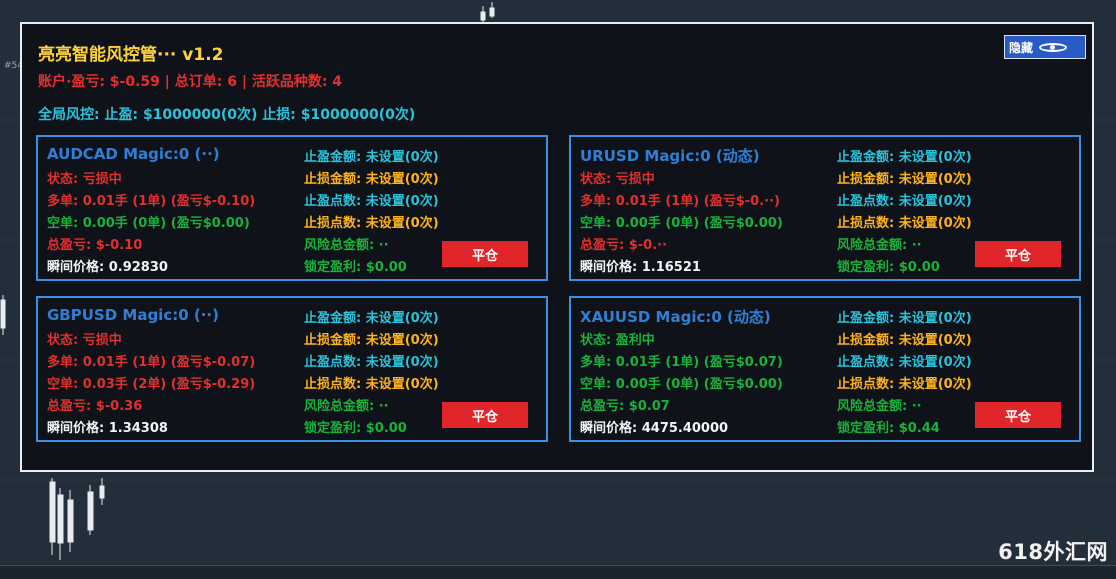 This screenshot has height=579, width=1116. I want to click on card-current-price: 瞬间价格: 1.34308, so click(107, 428).